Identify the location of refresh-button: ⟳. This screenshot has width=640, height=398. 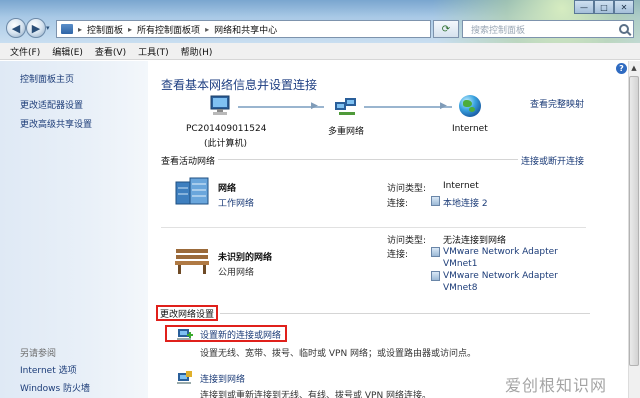
(446, 29).